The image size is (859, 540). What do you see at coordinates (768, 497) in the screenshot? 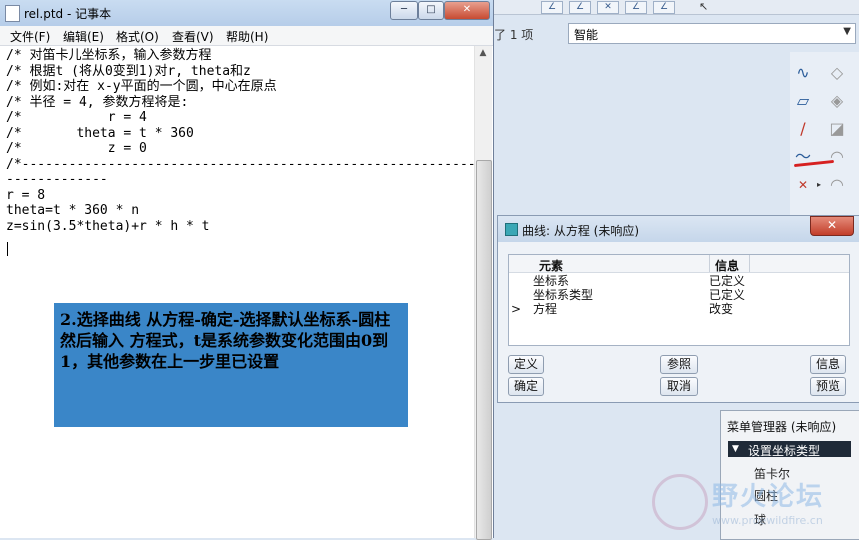
I see `watermark-text: 野火论坛` at bounding box center [768, 497].